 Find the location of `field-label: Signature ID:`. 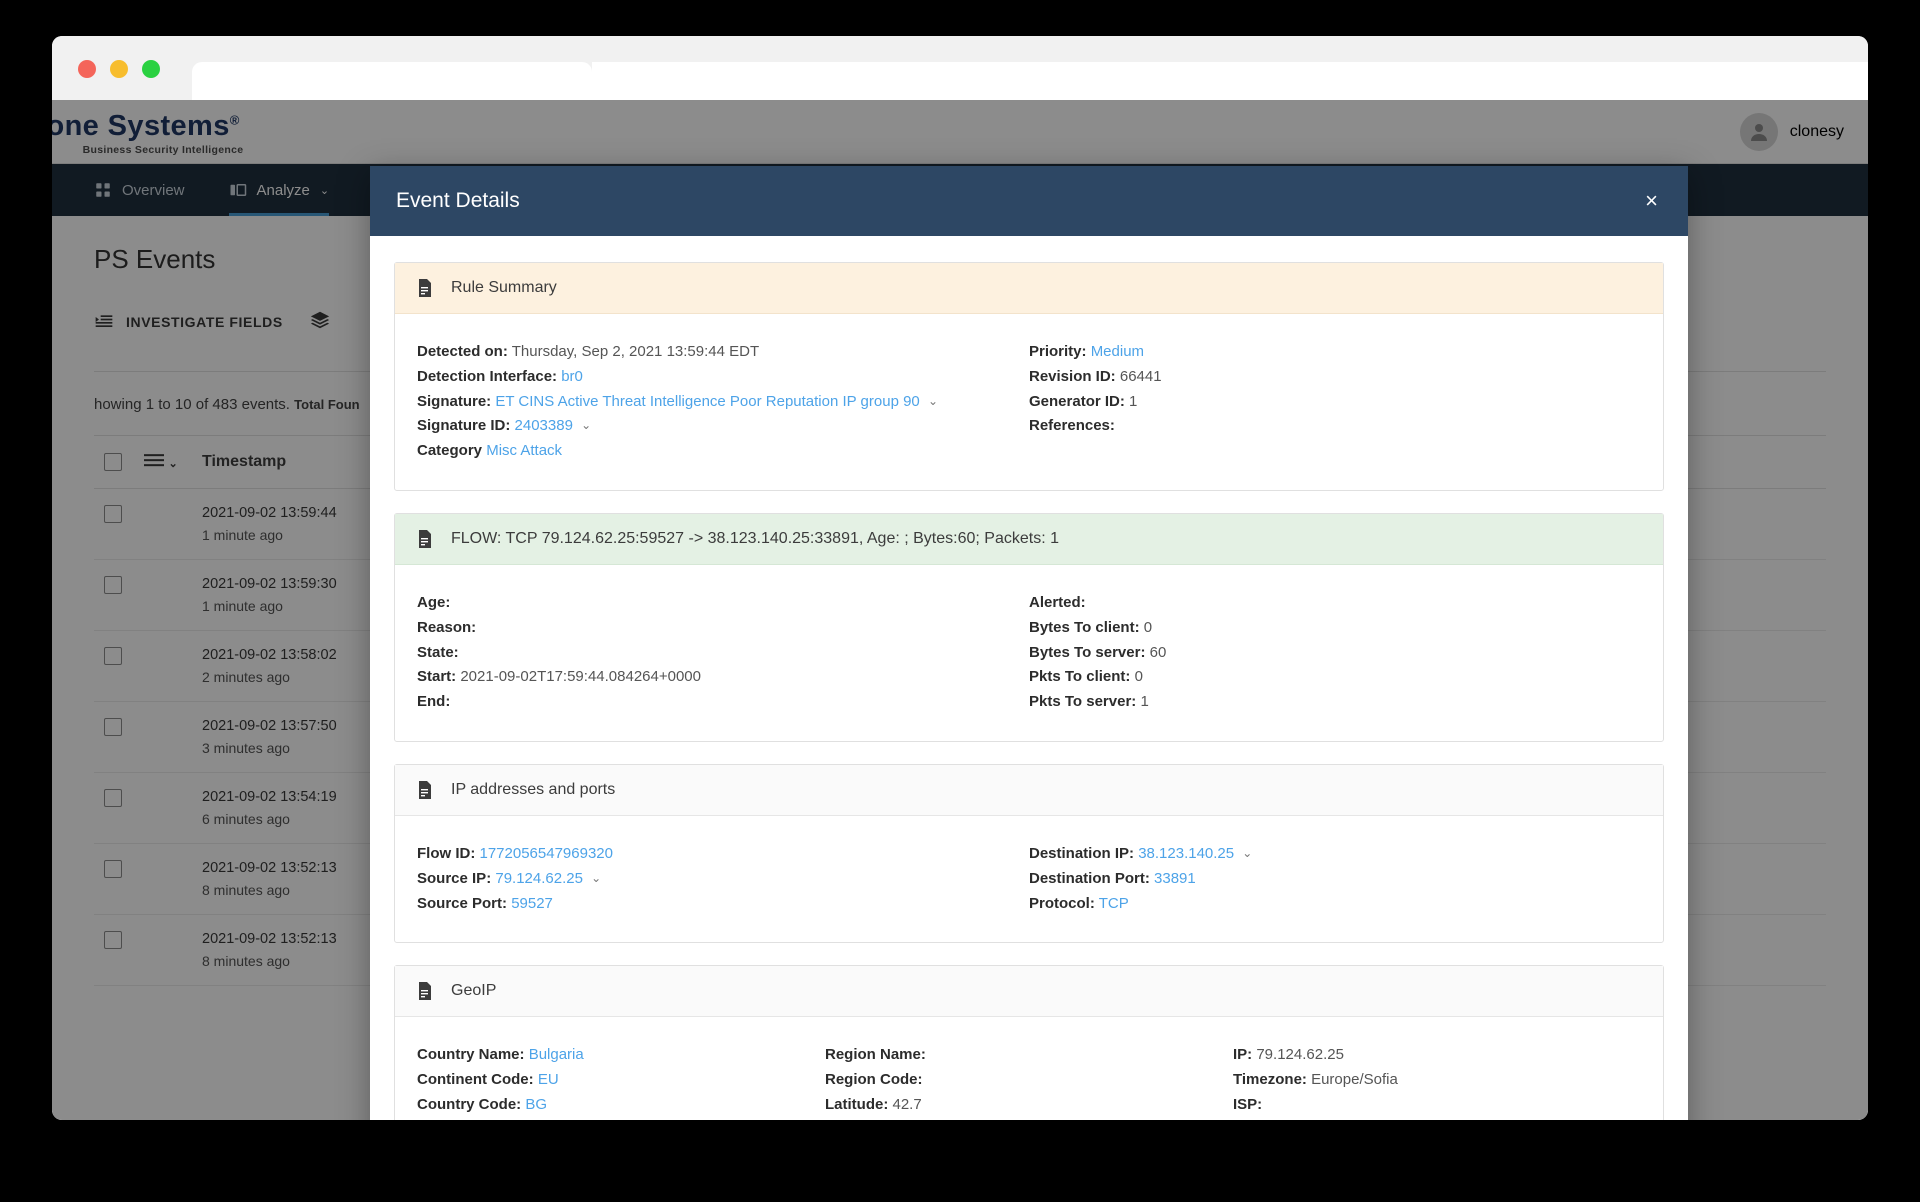

field-label: Signature ID: is located at coordinates (464, 426).